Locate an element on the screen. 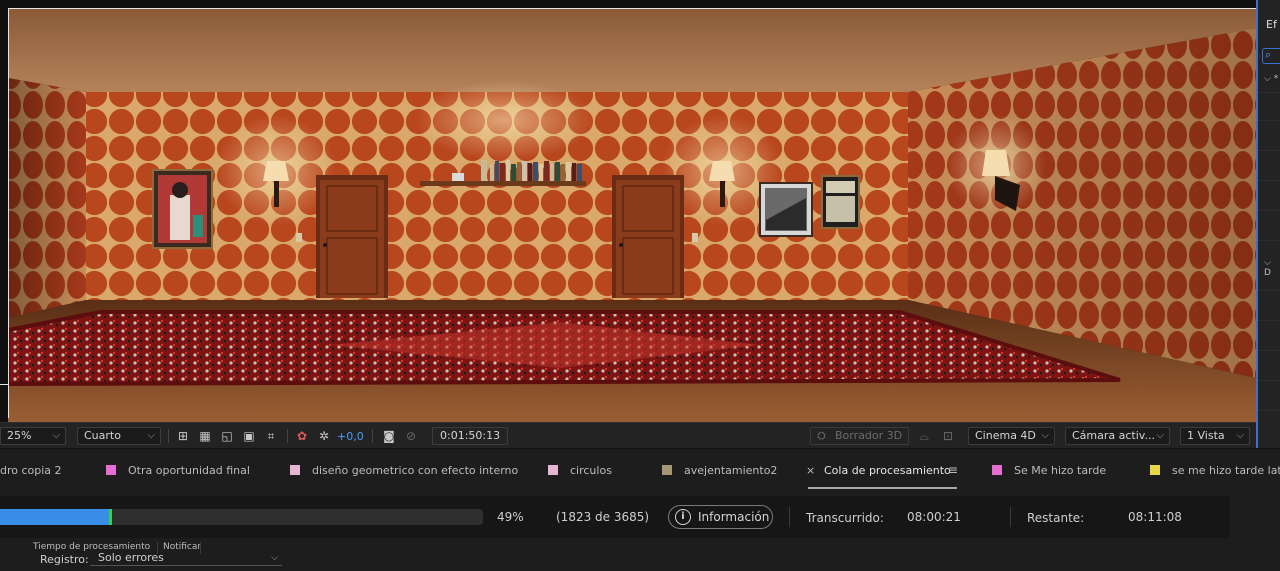 This screenshot has width=1280, height=571. active-tab-indicator is located at coordinates (882, 488).